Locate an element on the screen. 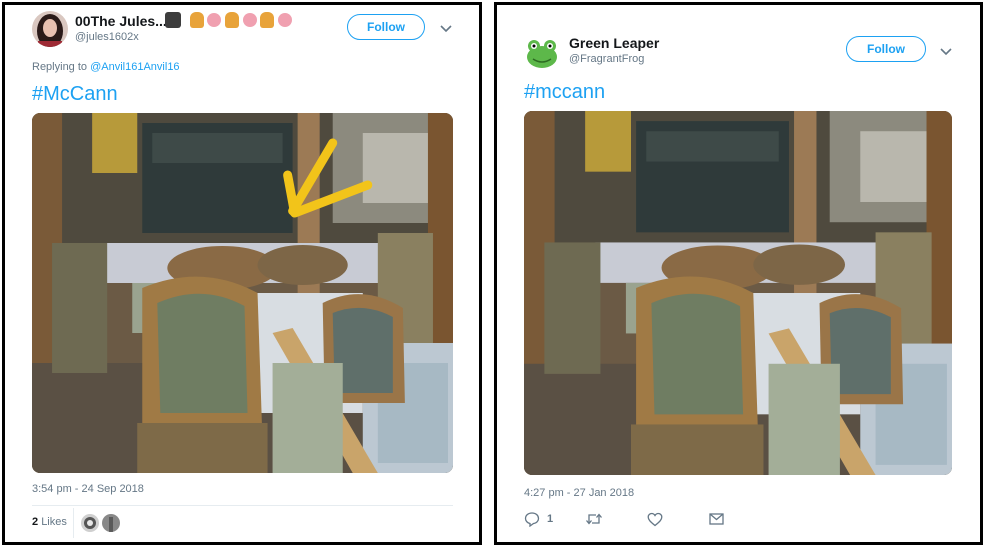 Image resolution: width=985 pixels, height=551 pixels. hashtag-link: #McCann is located at coordinates (75, 94).